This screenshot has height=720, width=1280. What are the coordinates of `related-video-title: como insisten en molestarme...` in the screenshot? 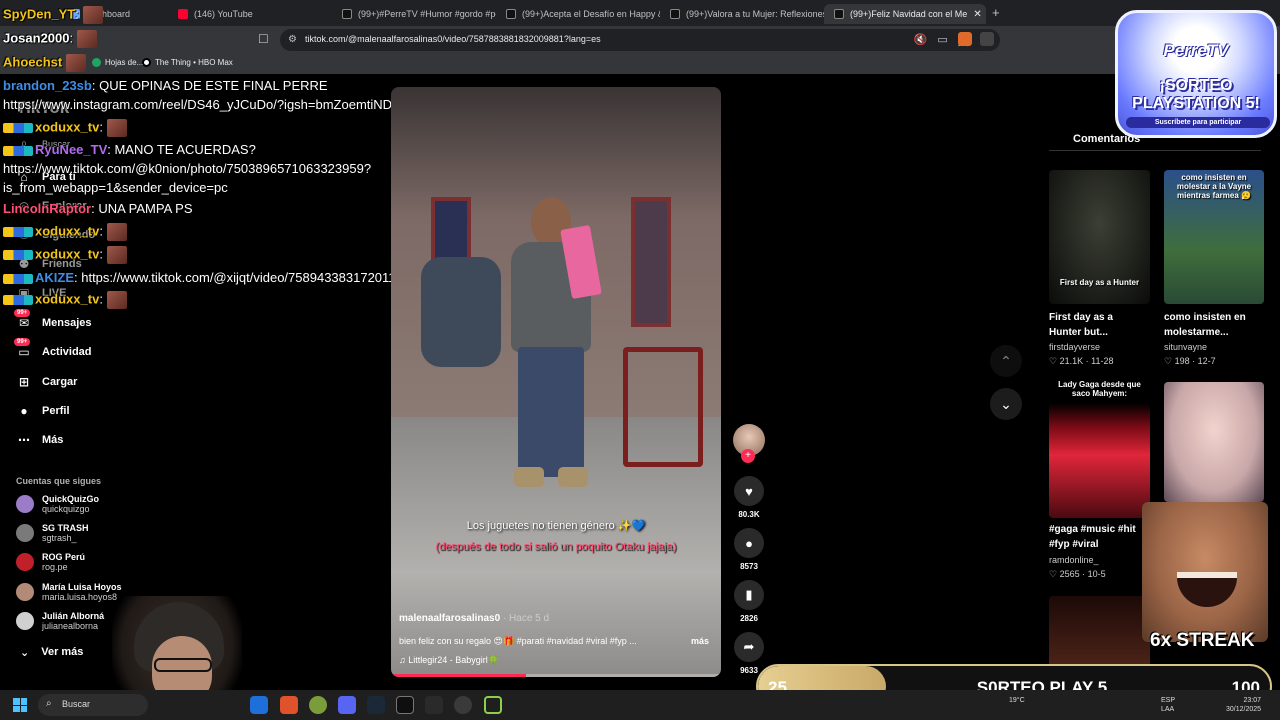 It's located at (1214, 325).